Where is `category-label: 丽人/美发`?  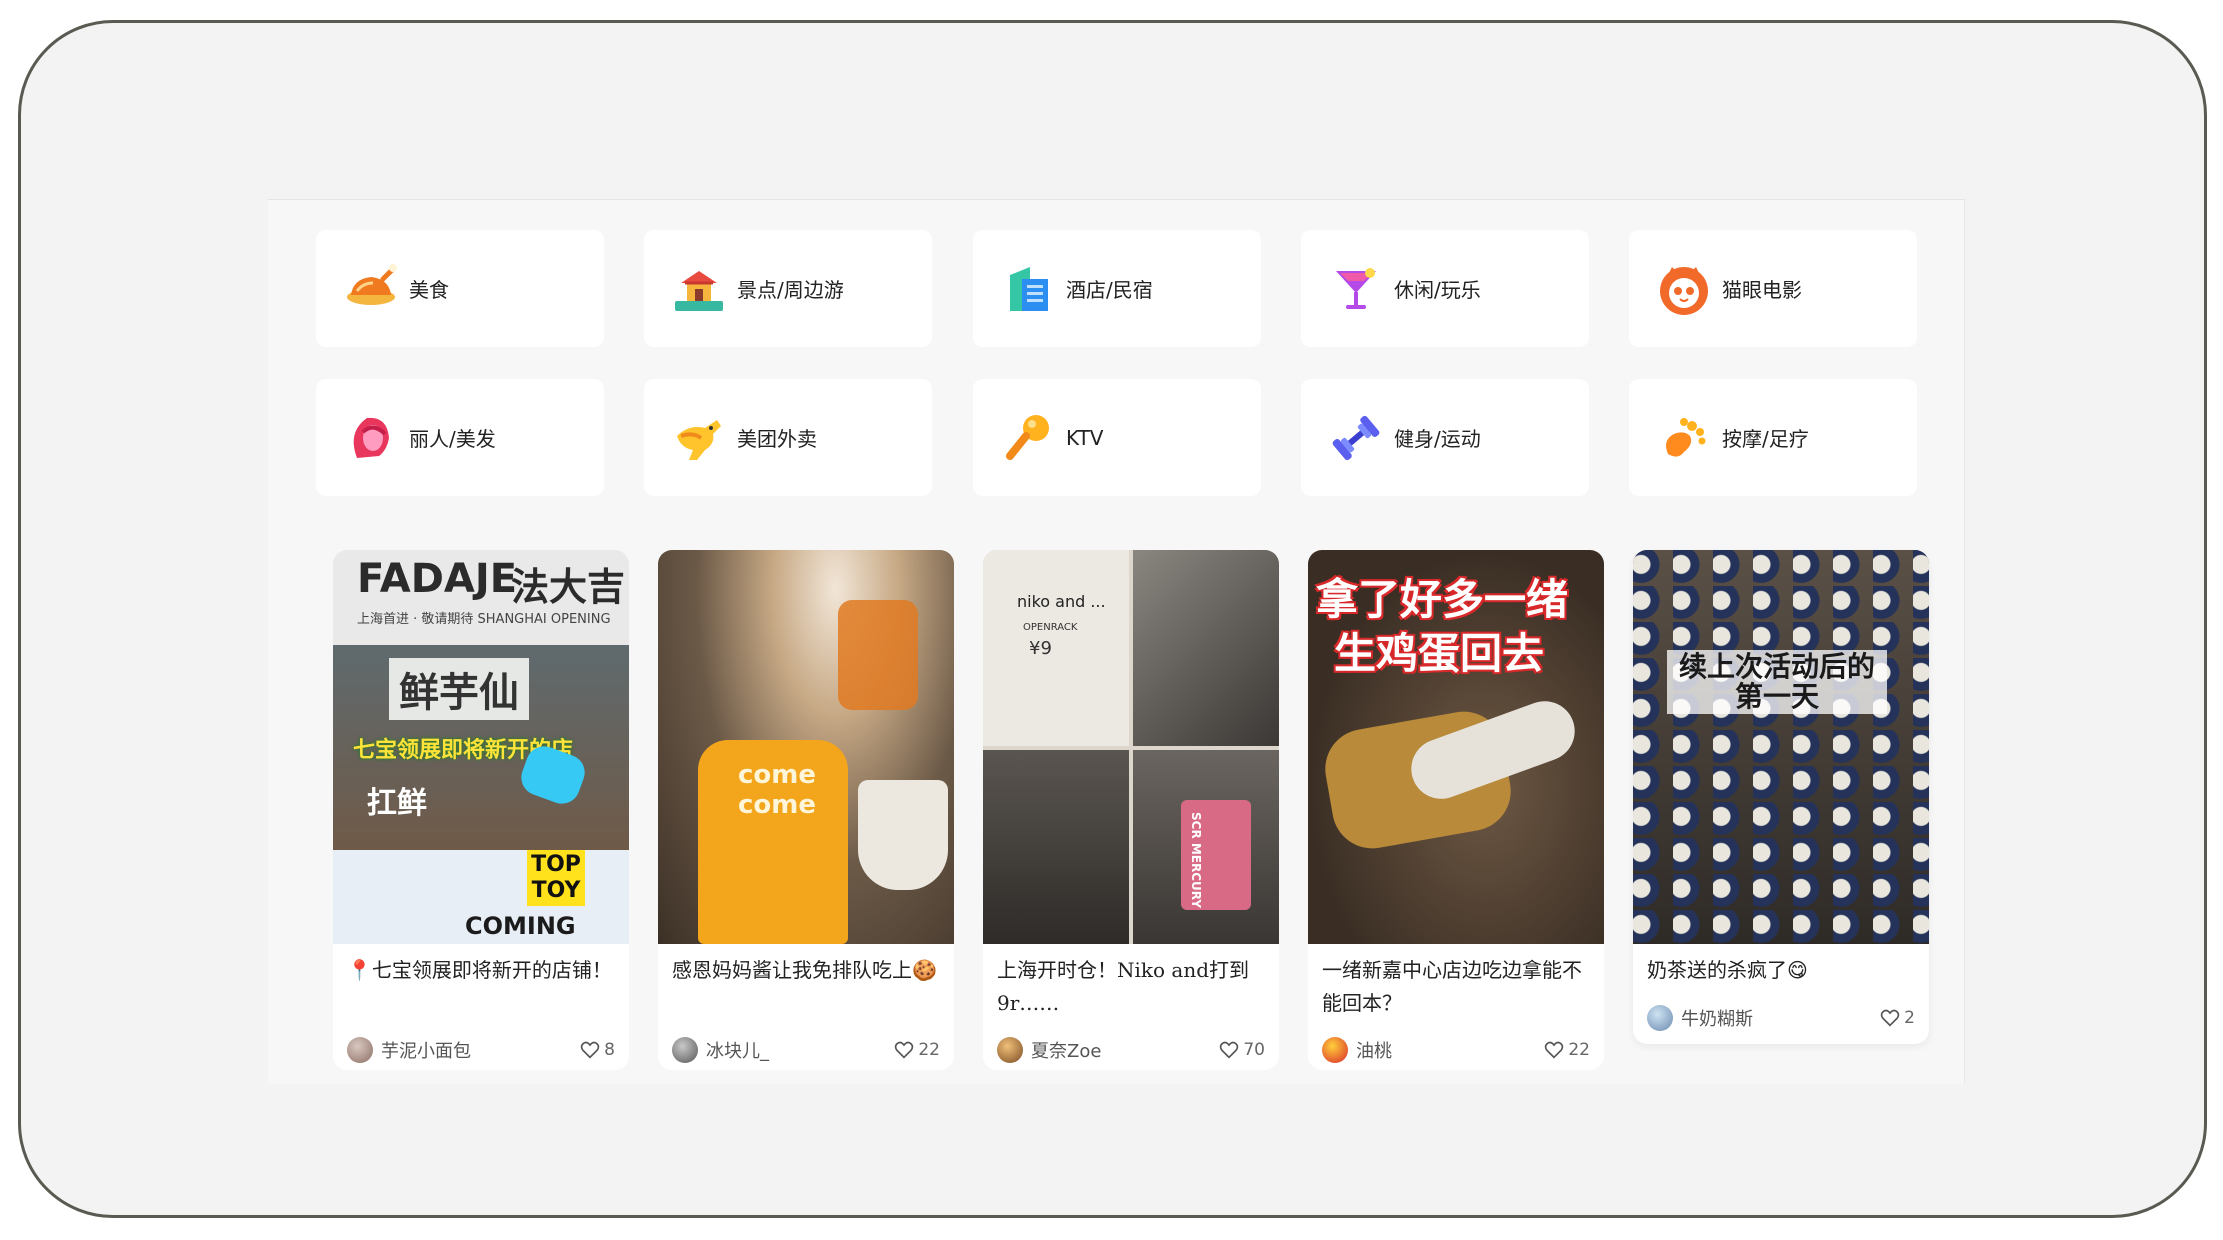
category-label: 丽人/美发 is located at coordinates (452, 439).